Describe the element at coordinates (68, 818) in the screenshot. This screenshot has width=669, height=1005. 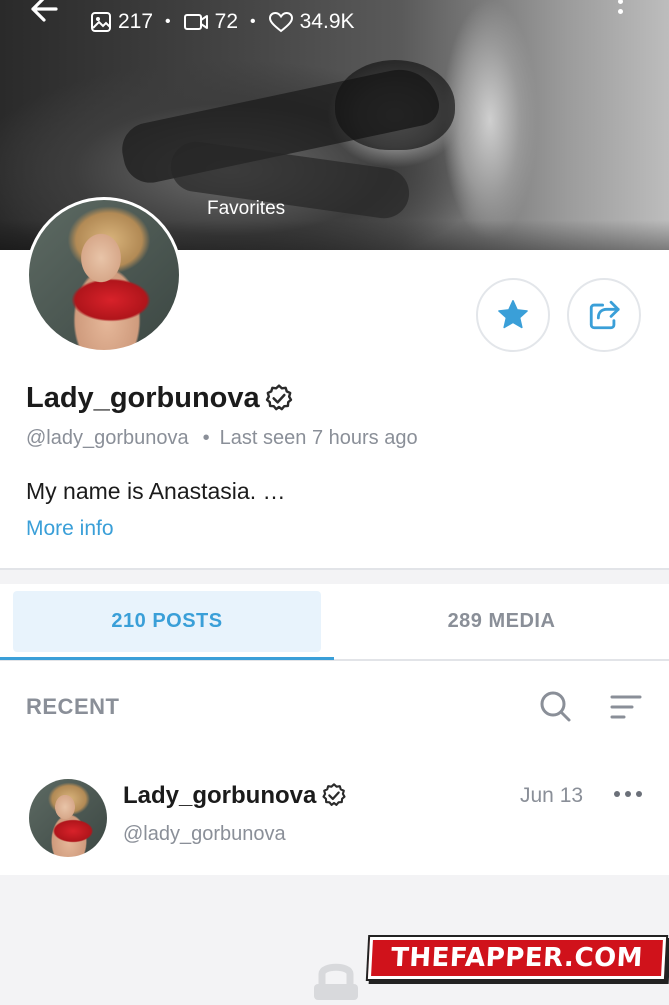
I see `post-avatar` at that location.